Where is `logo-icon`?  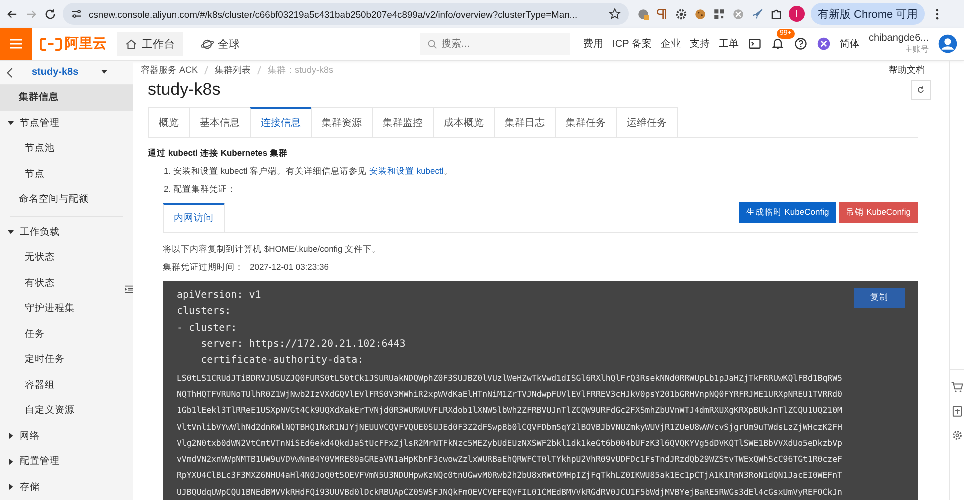 logo-icon is located at coordinates (51, 44).